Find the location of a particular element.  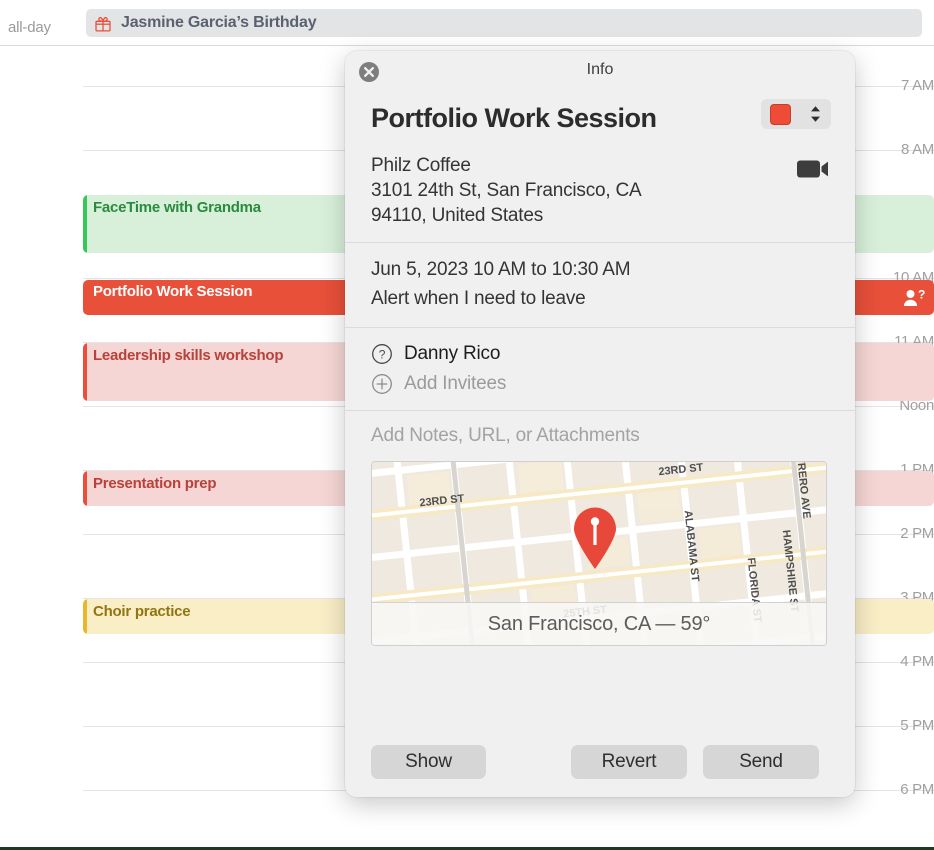

all-day-event-chip: Jasmine Garcia’s Birthday is located at coordinates (504, 23).